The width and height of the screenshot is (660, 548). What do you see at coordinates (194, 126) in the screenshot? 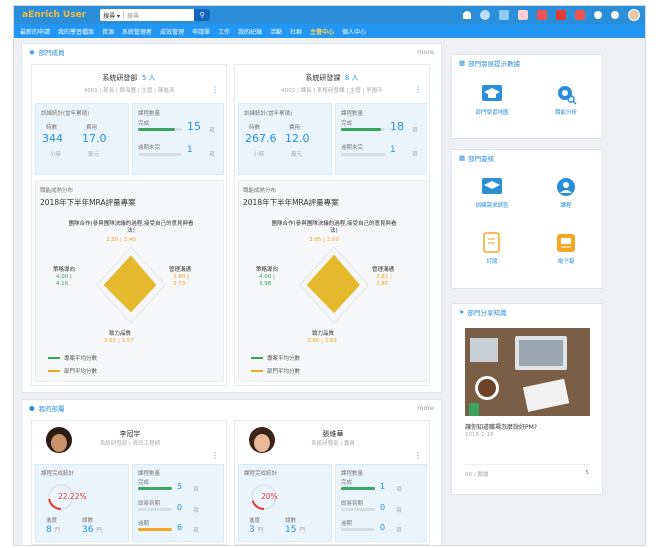
I see `course-done-value: 15` at bounding box center [194, 126].